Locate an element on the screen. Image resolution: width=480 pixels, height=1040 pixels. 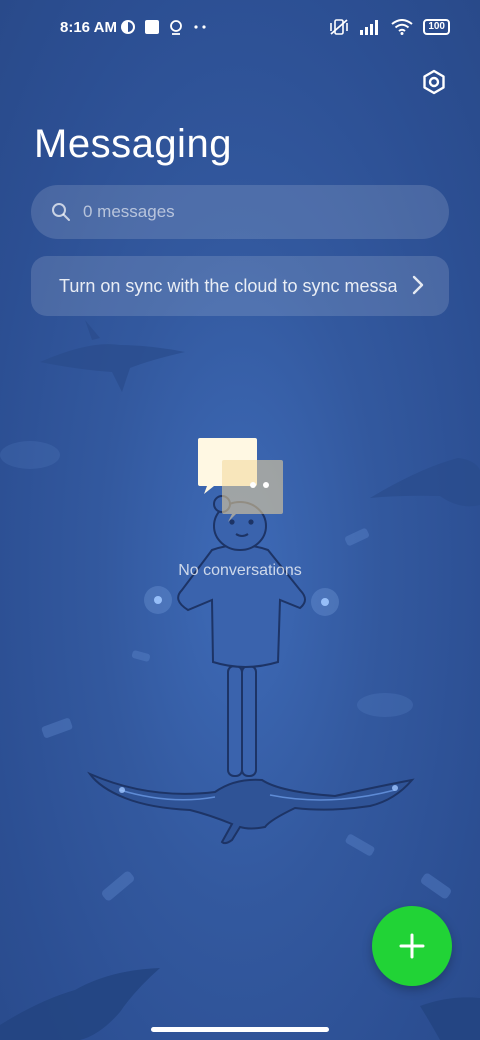
plus-icon is located at coordinates (412, 946).